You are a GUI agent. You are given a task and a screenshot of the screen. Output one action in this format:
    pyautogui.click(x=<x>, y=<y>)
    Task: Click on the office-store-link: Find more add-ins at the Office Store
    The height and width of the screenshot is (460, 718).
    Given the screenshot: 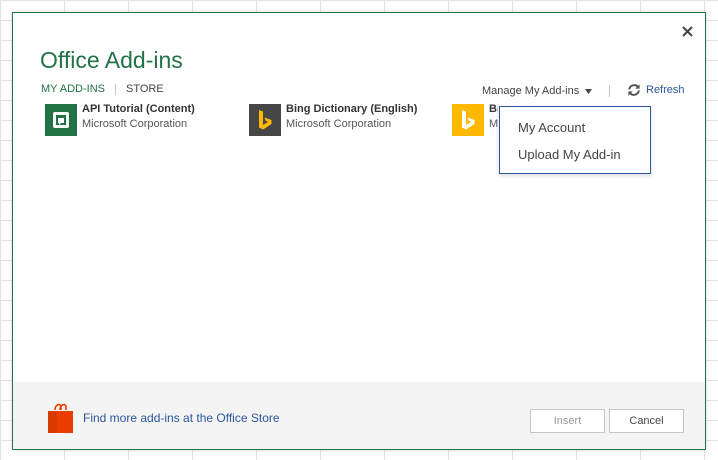 What is the action you would take?
    pyautogui.click(x=163, y=418)
    